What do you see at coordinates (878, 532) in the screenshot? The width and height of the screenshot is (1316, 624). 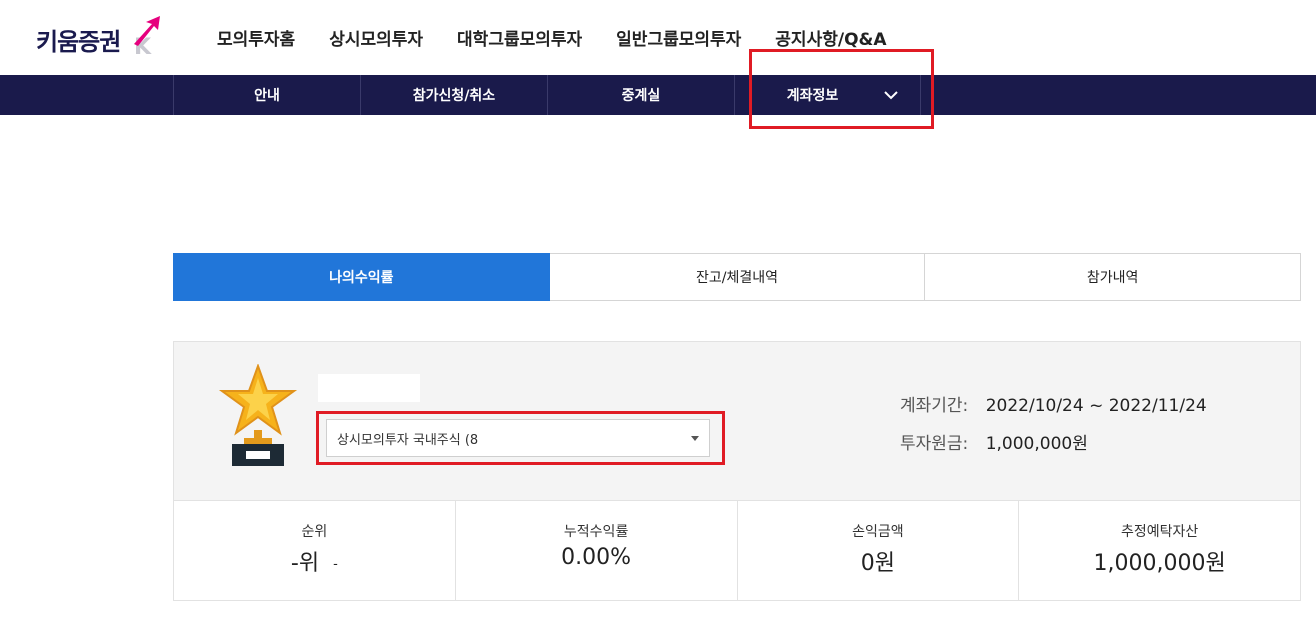 I see `stat-profit-loss-label: 손익금액` at bounding box center [878, 532].